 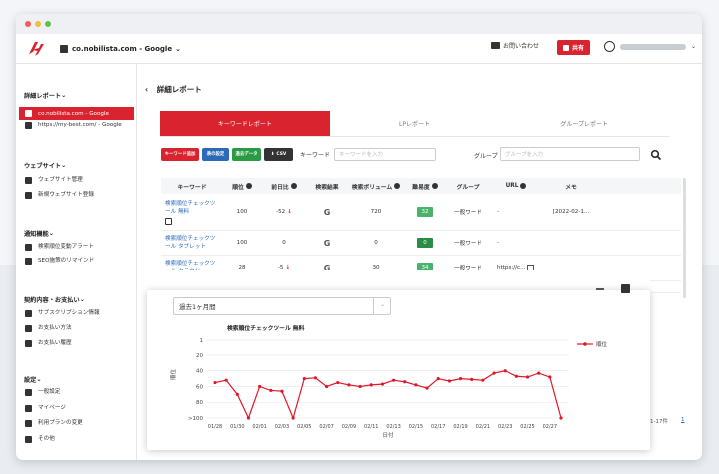 I want to click on keyword-cell: 検索順位チェックツ ール タブレット, so click(x=192, y=243).